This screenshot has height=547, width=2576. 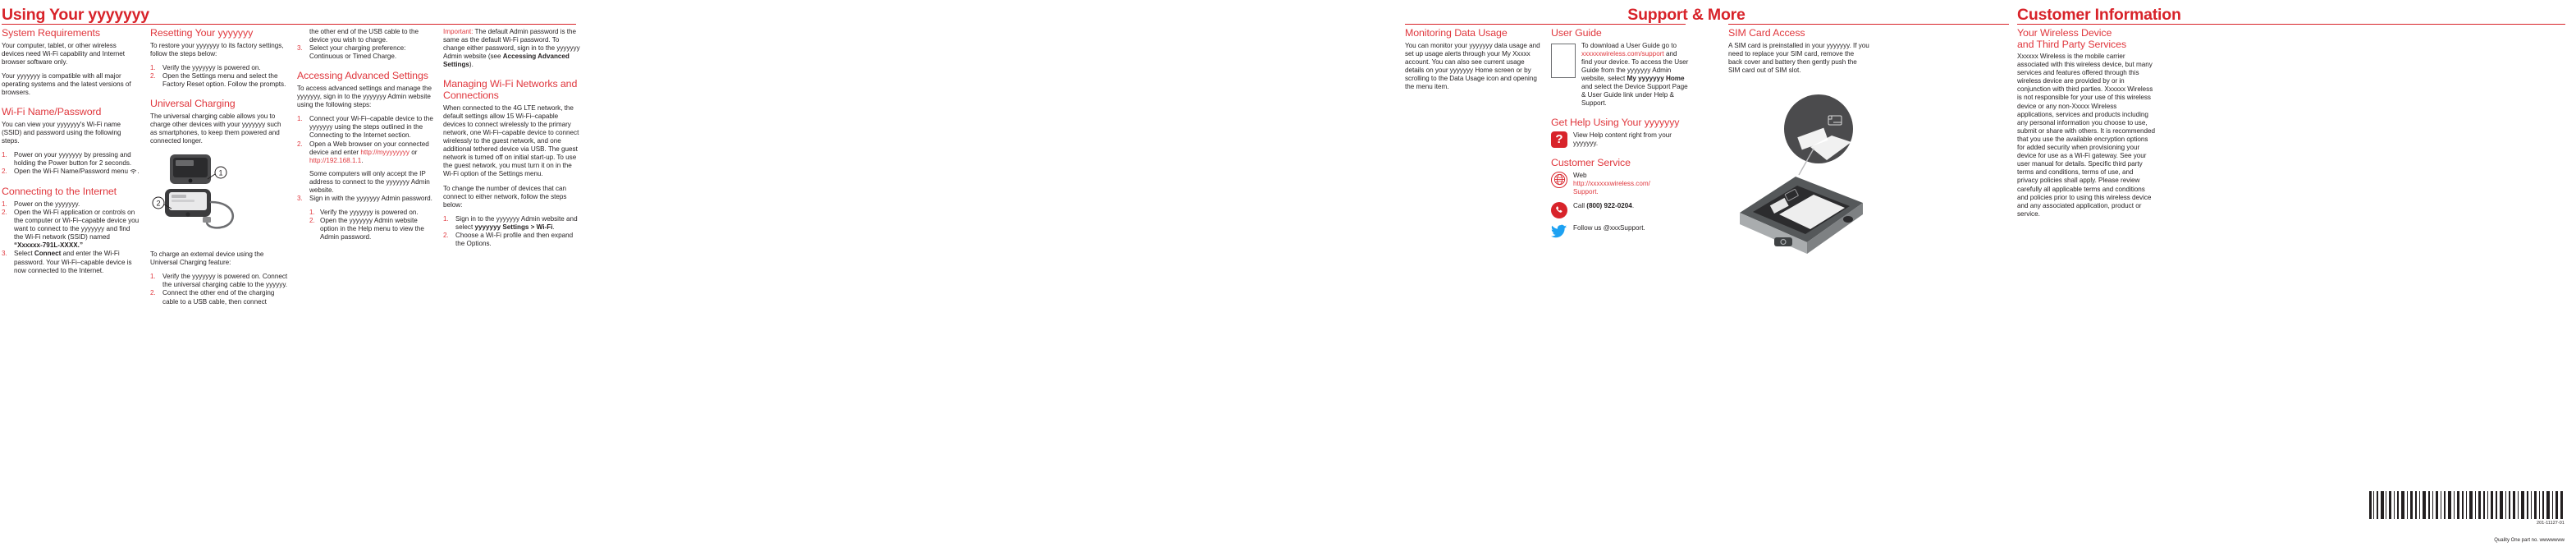 I want to click on guide-text-a: To download a User Guide go to, so click(x=1629, y=45).